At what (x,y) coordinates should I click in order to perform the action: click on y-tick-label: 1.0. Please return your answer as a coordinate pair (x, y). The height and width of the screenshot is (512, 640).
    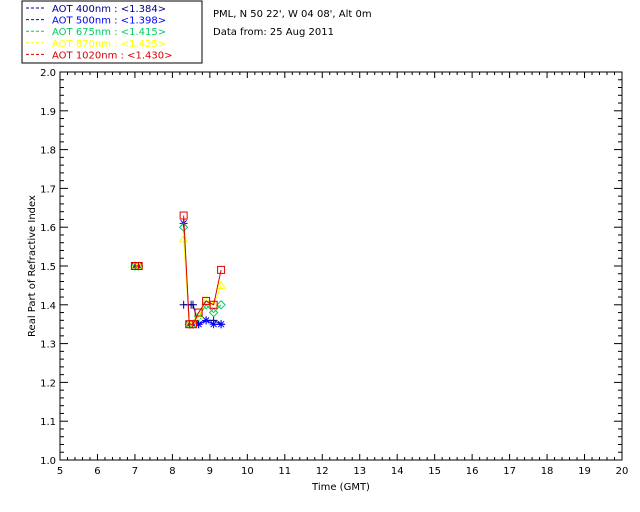
    Looking at the image, I should click on (48, 461).